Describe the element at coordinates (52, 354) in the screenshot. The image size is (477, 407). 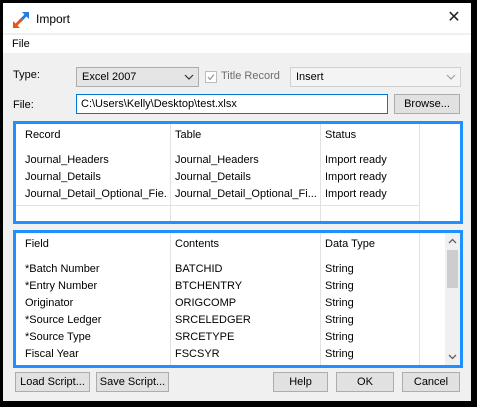
I see `field-name: Fiscal Year` at that location.